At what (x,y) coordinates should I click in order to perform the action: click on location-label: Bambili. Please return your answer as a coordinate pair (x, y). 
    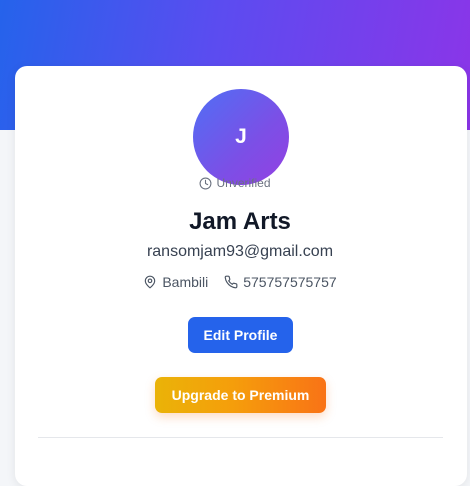
    Looking at the image, I should click on (185, 282).